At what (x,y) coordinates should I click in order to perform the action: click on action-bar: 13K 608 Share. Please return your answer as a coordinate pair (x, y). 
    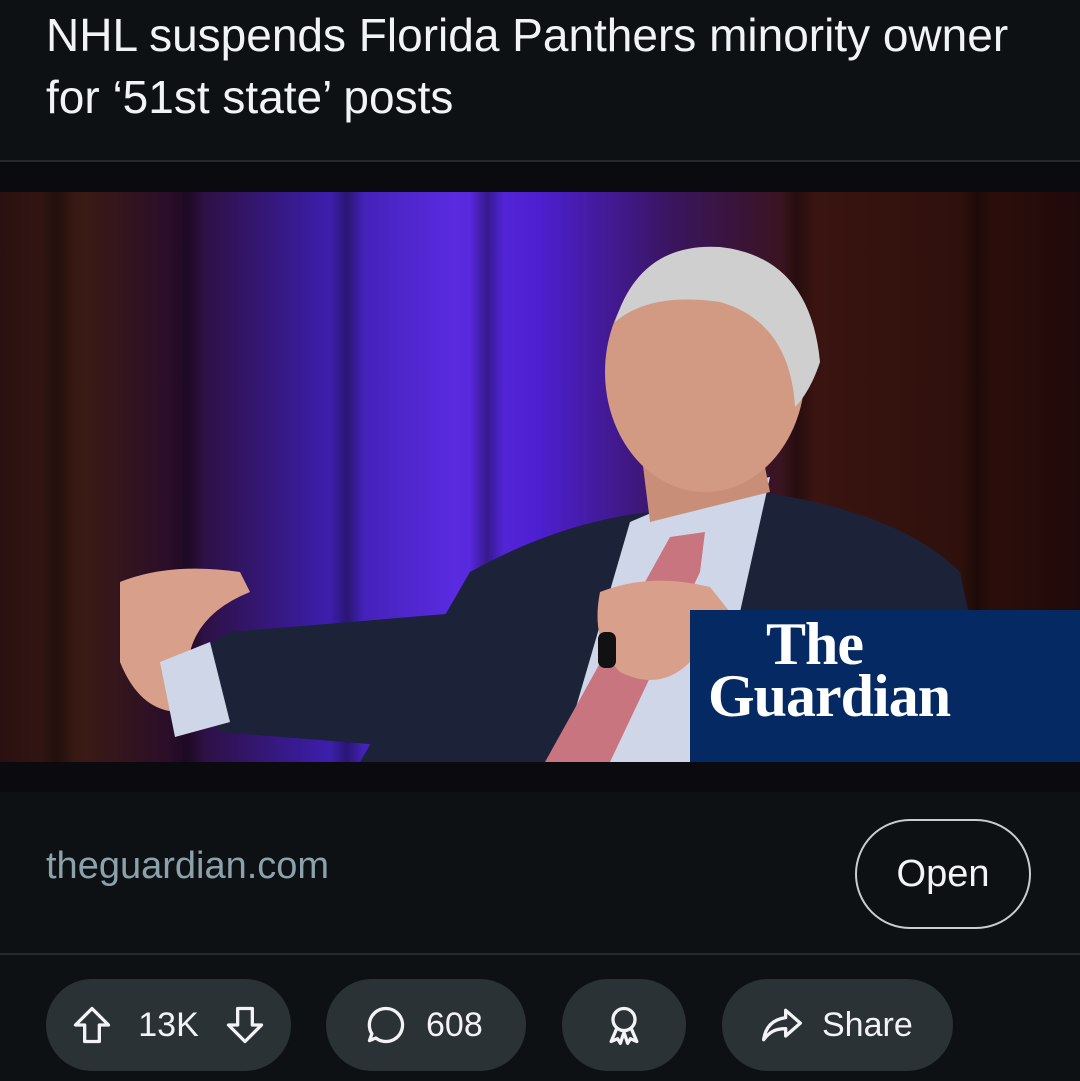
    Looking at the image, I should click on (540, 1025).